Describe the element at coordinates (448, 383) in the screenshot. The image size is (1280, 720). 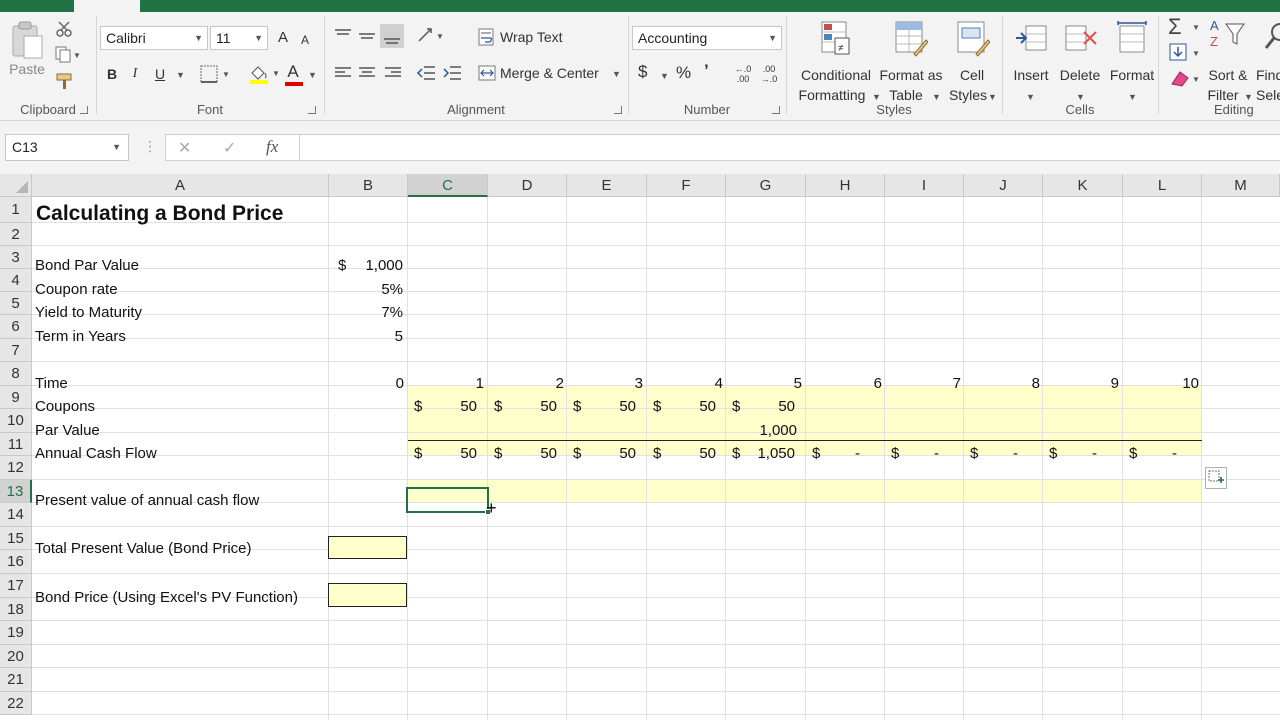
I see `time-cell: 1` at that location.